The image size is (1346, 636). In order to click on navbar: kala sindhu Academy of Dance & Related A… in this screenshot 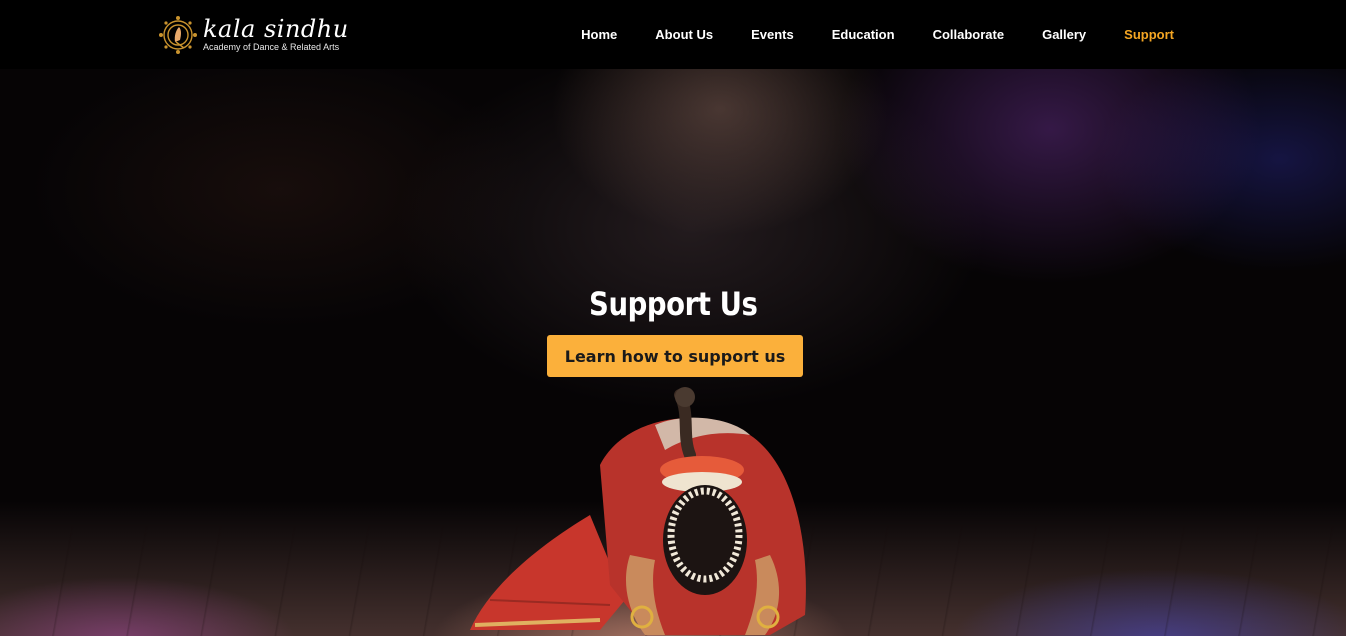, I will do `click(673, 34)`.